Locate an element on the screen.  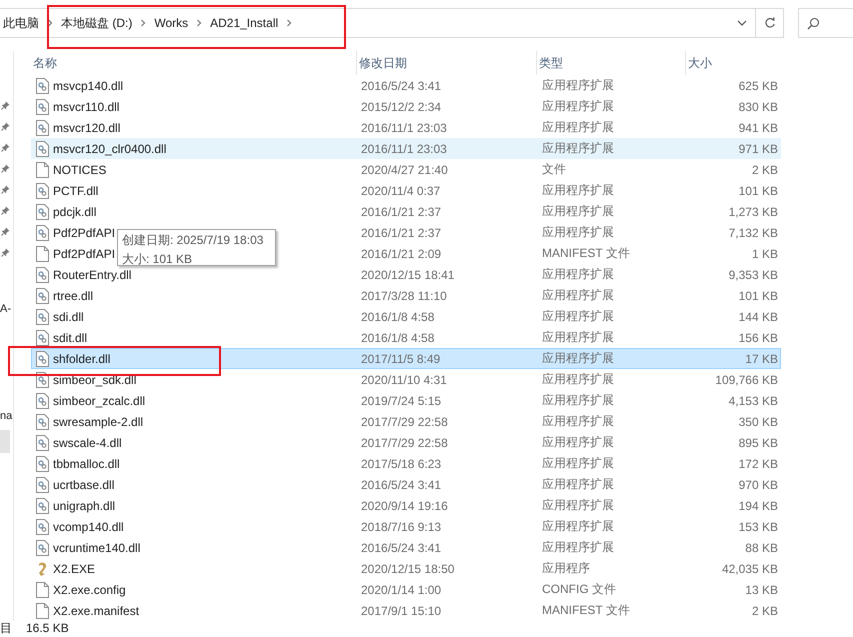
file-size: 1 KB is located at coordinates (764, 253).